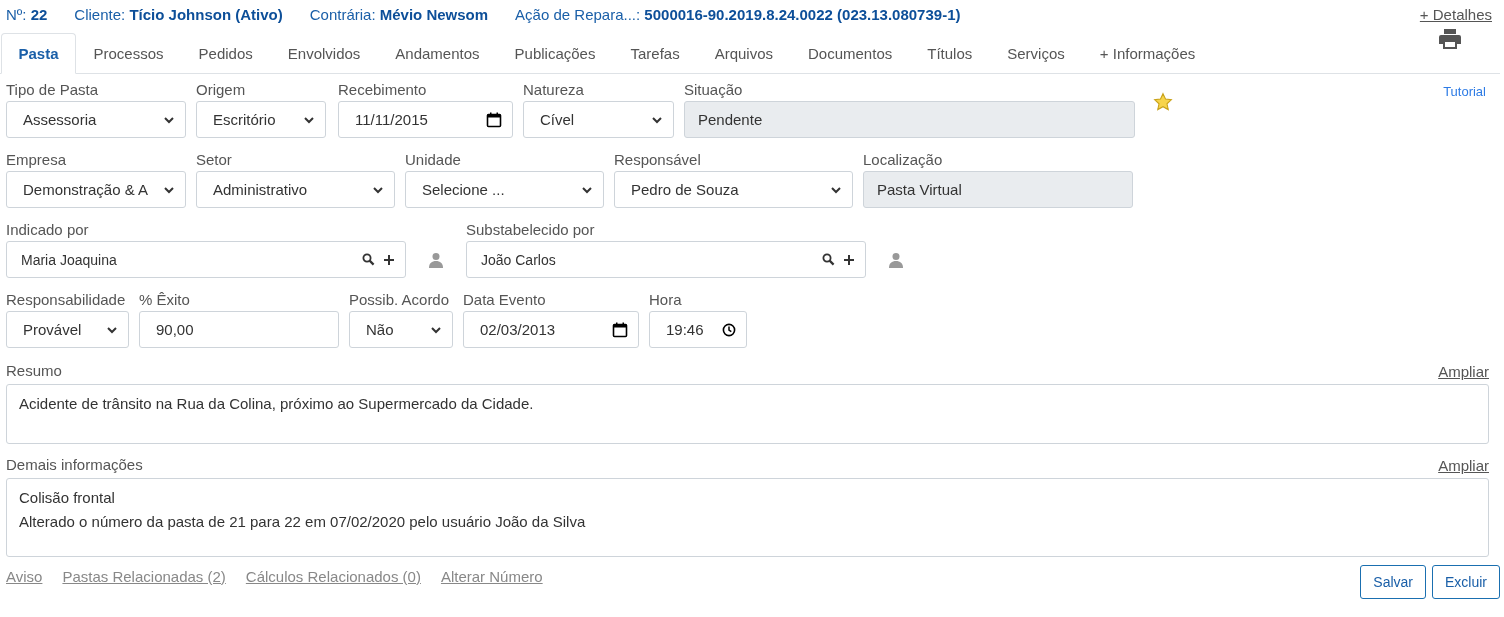  I want to click on tab: Pedidos, so click(226, 53).